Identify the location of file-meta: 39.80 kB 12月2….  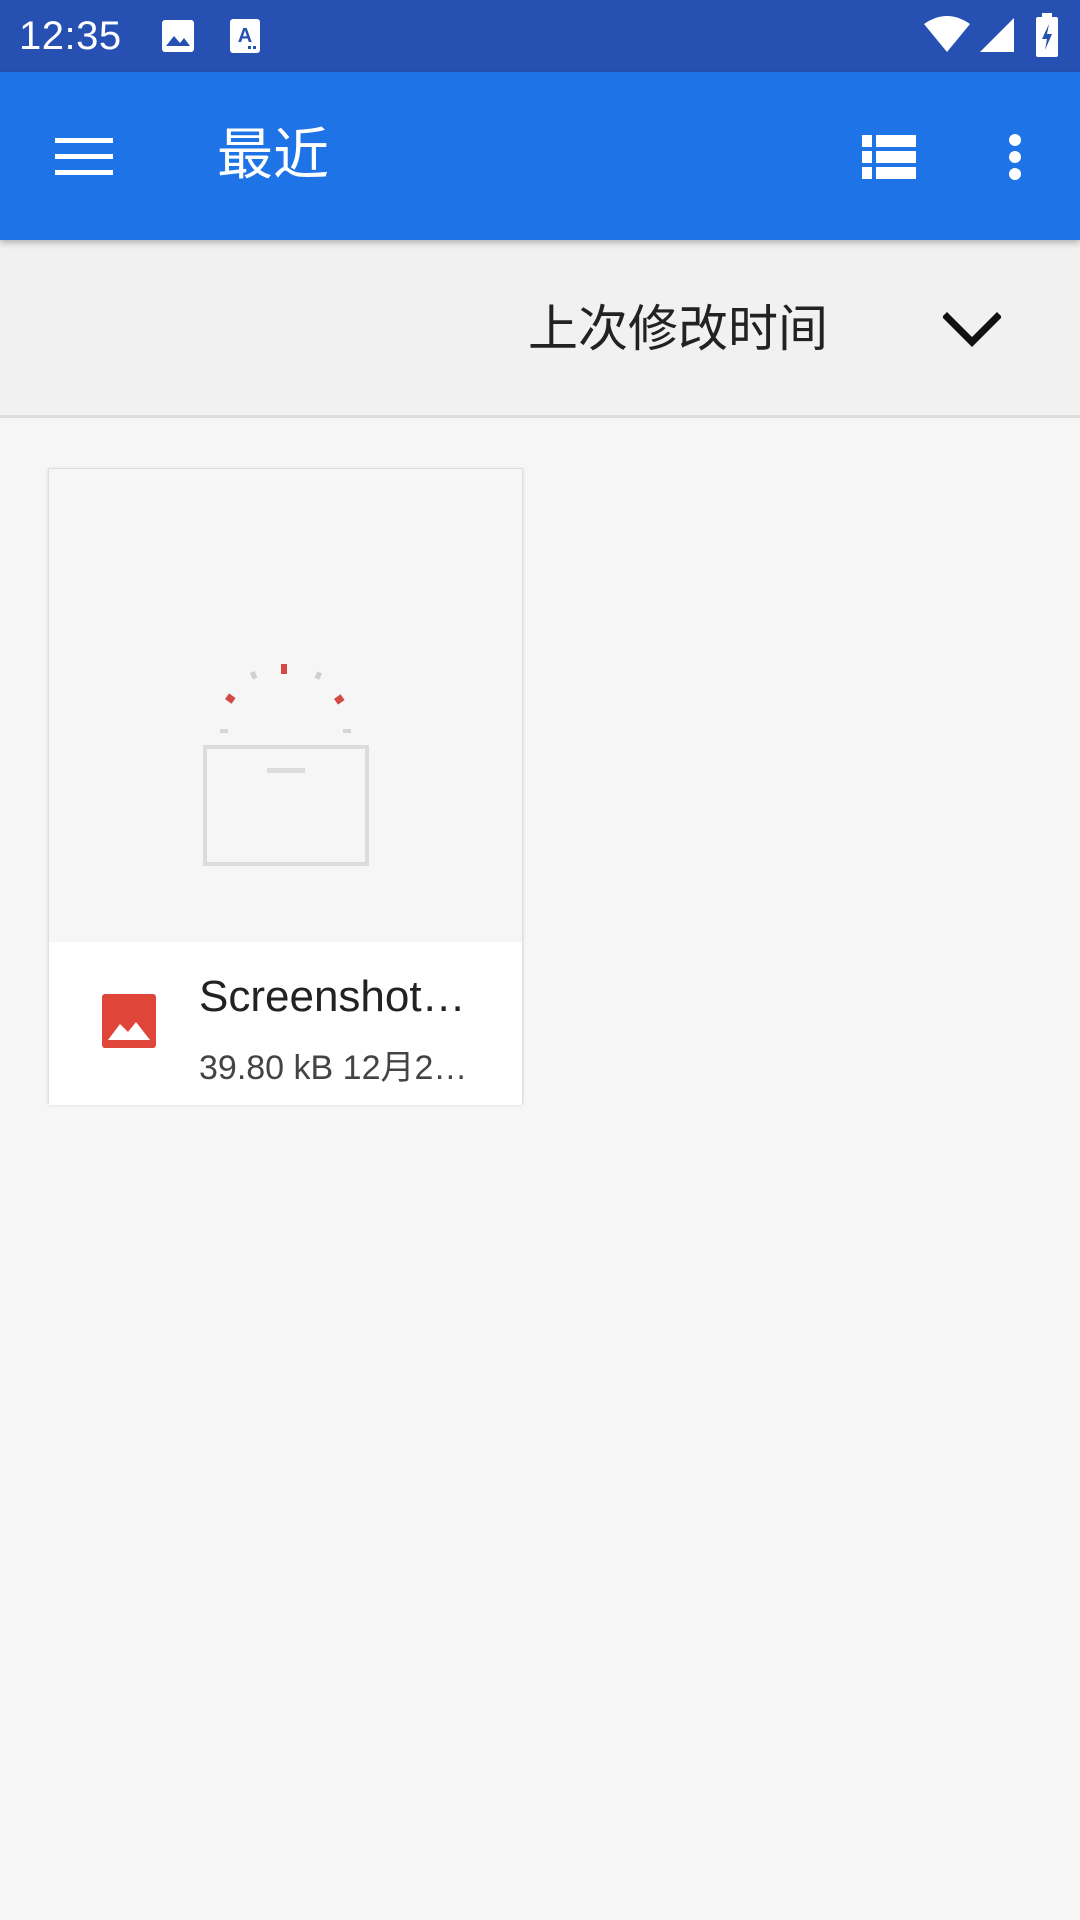
(333, 1068).